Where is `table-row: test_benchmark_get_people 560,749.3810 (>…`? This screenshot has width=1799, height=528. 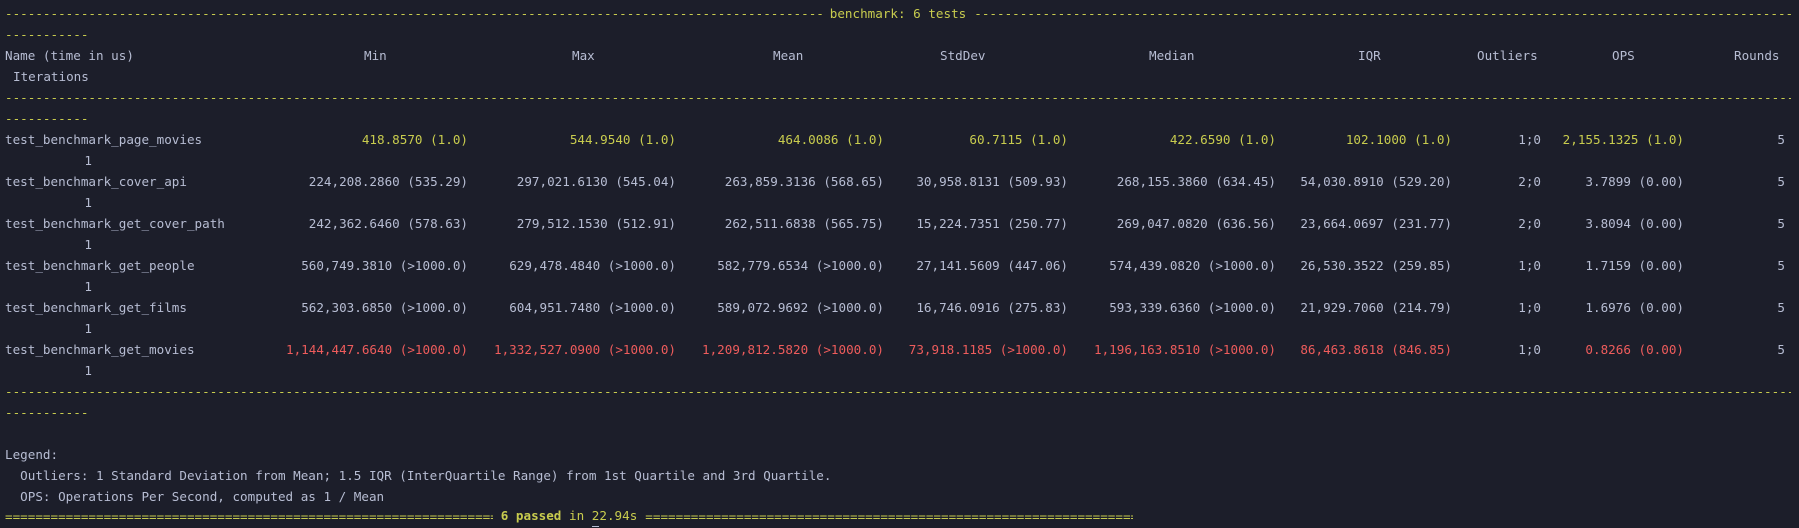
table-row: test_benchmark_get_people 560,749.3810 (>… is located at coordinates (899, 265).